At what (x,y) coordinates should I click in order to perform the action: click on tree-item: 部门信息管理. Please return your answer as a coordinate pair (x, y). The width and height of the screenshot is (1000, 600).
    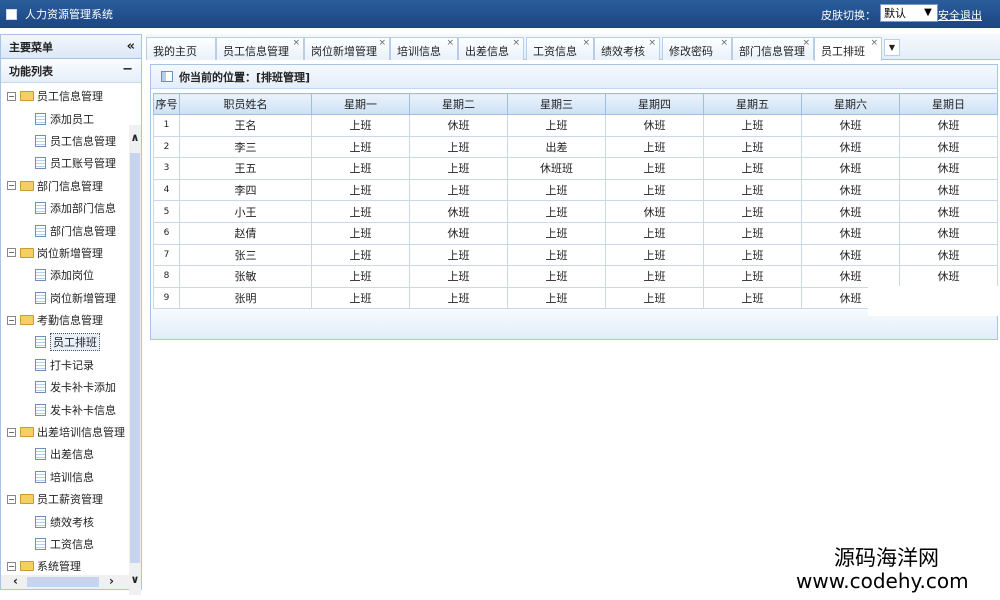
    Looking at the image, I should click on (65, 230).